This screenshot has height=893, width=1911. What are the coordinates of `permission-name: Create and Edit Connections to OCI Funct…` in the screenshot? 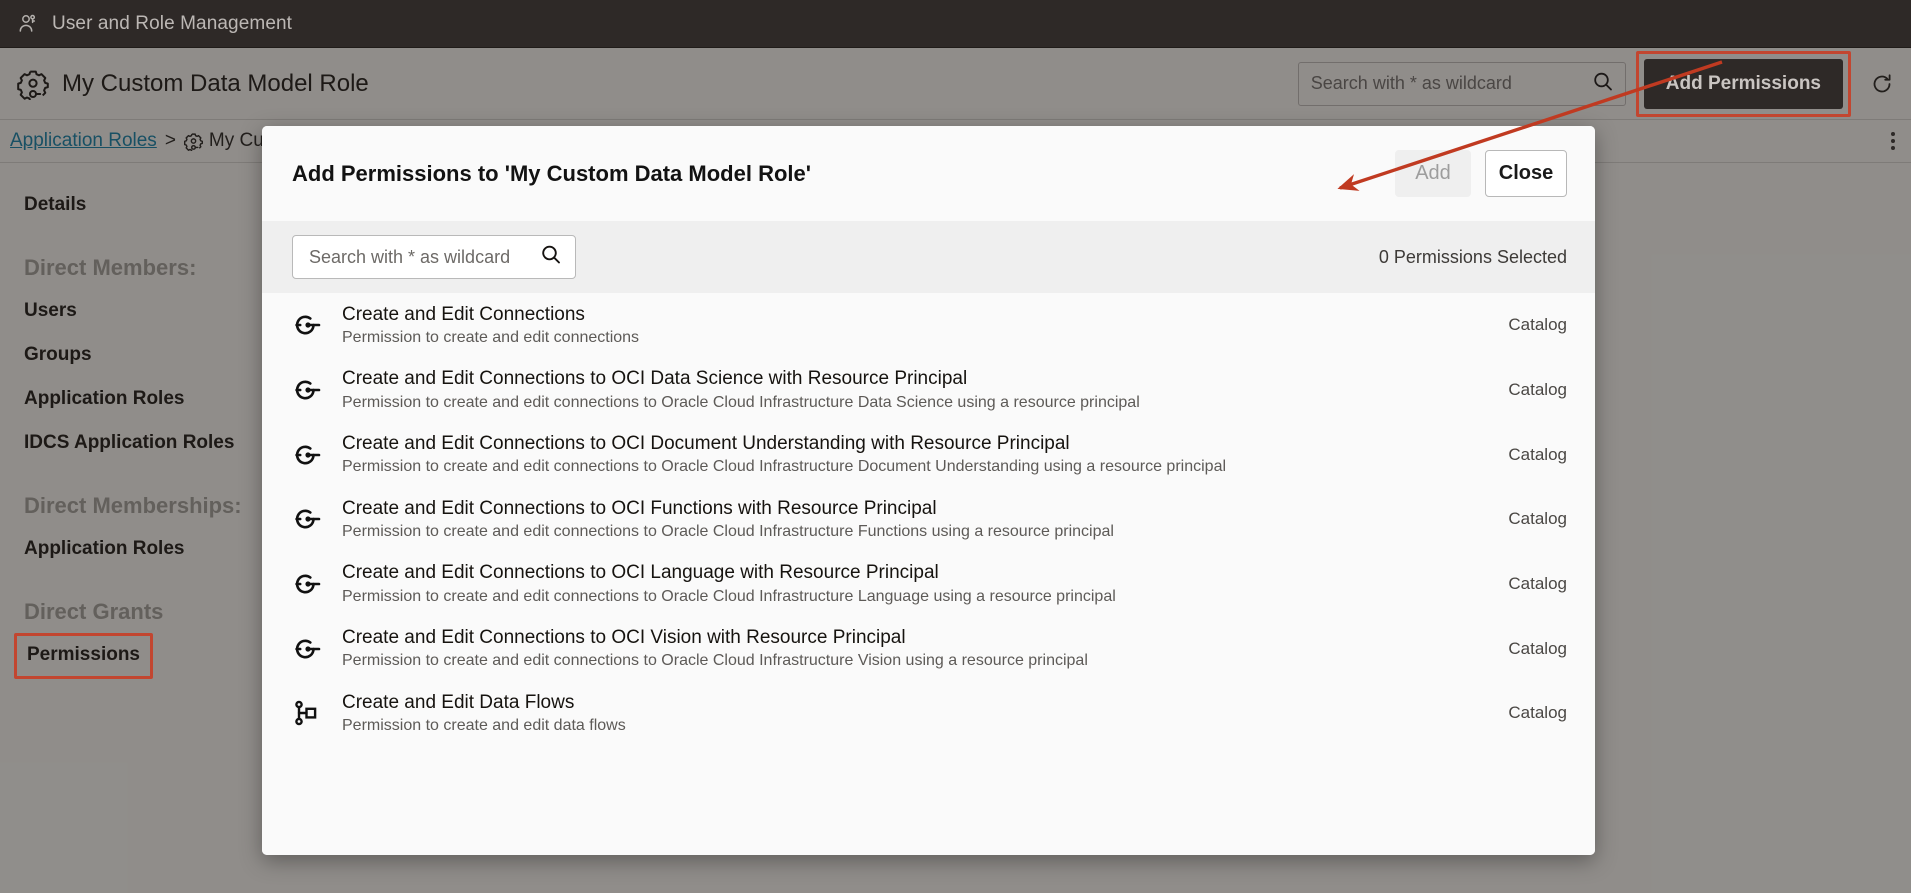 It's located at (639, 508).